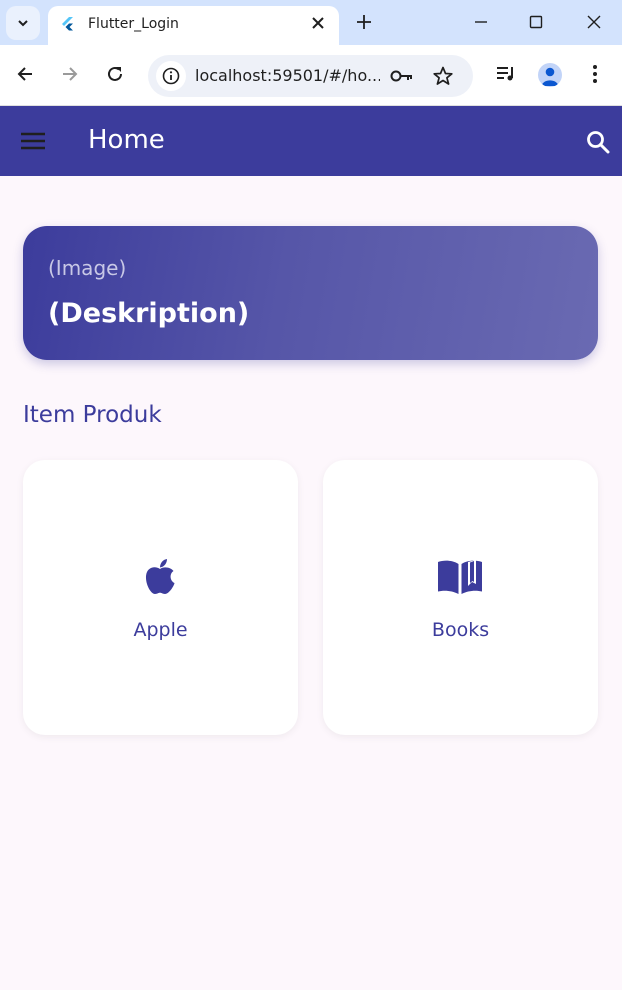 The height and width of the screenshot is (990, 622). I want to click on tab-search-button, so click(23, 23).